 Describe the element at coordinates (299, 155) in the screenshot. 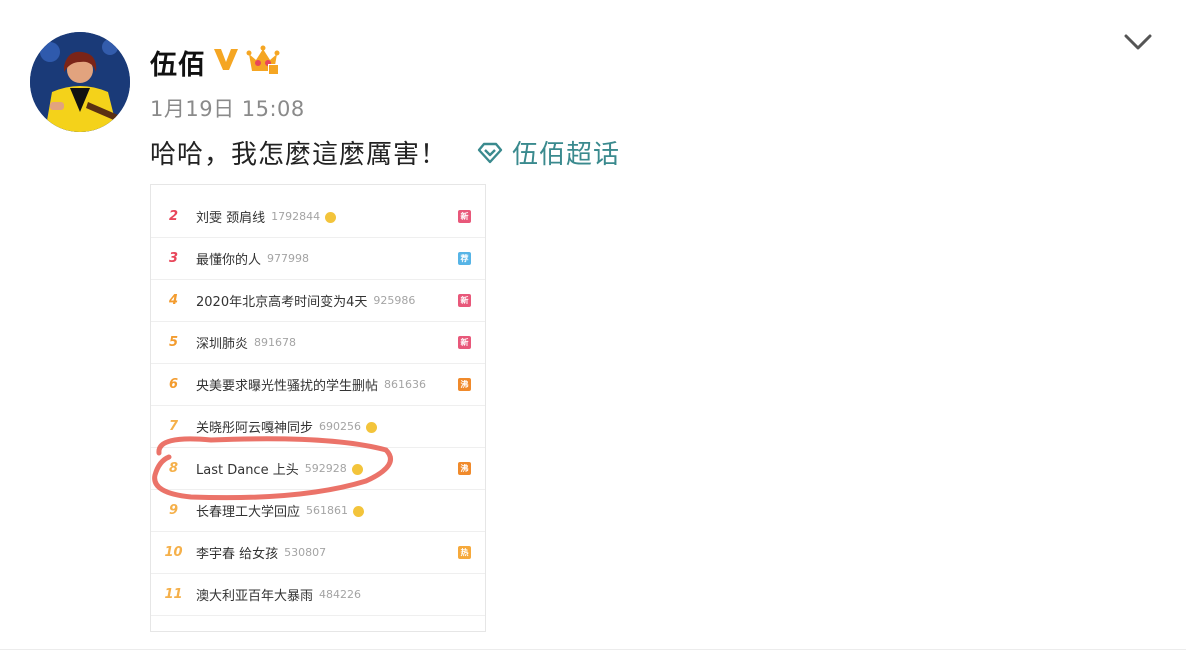

I see `post-text: 哈哈，我怎麼這麼厲害！` at that location.